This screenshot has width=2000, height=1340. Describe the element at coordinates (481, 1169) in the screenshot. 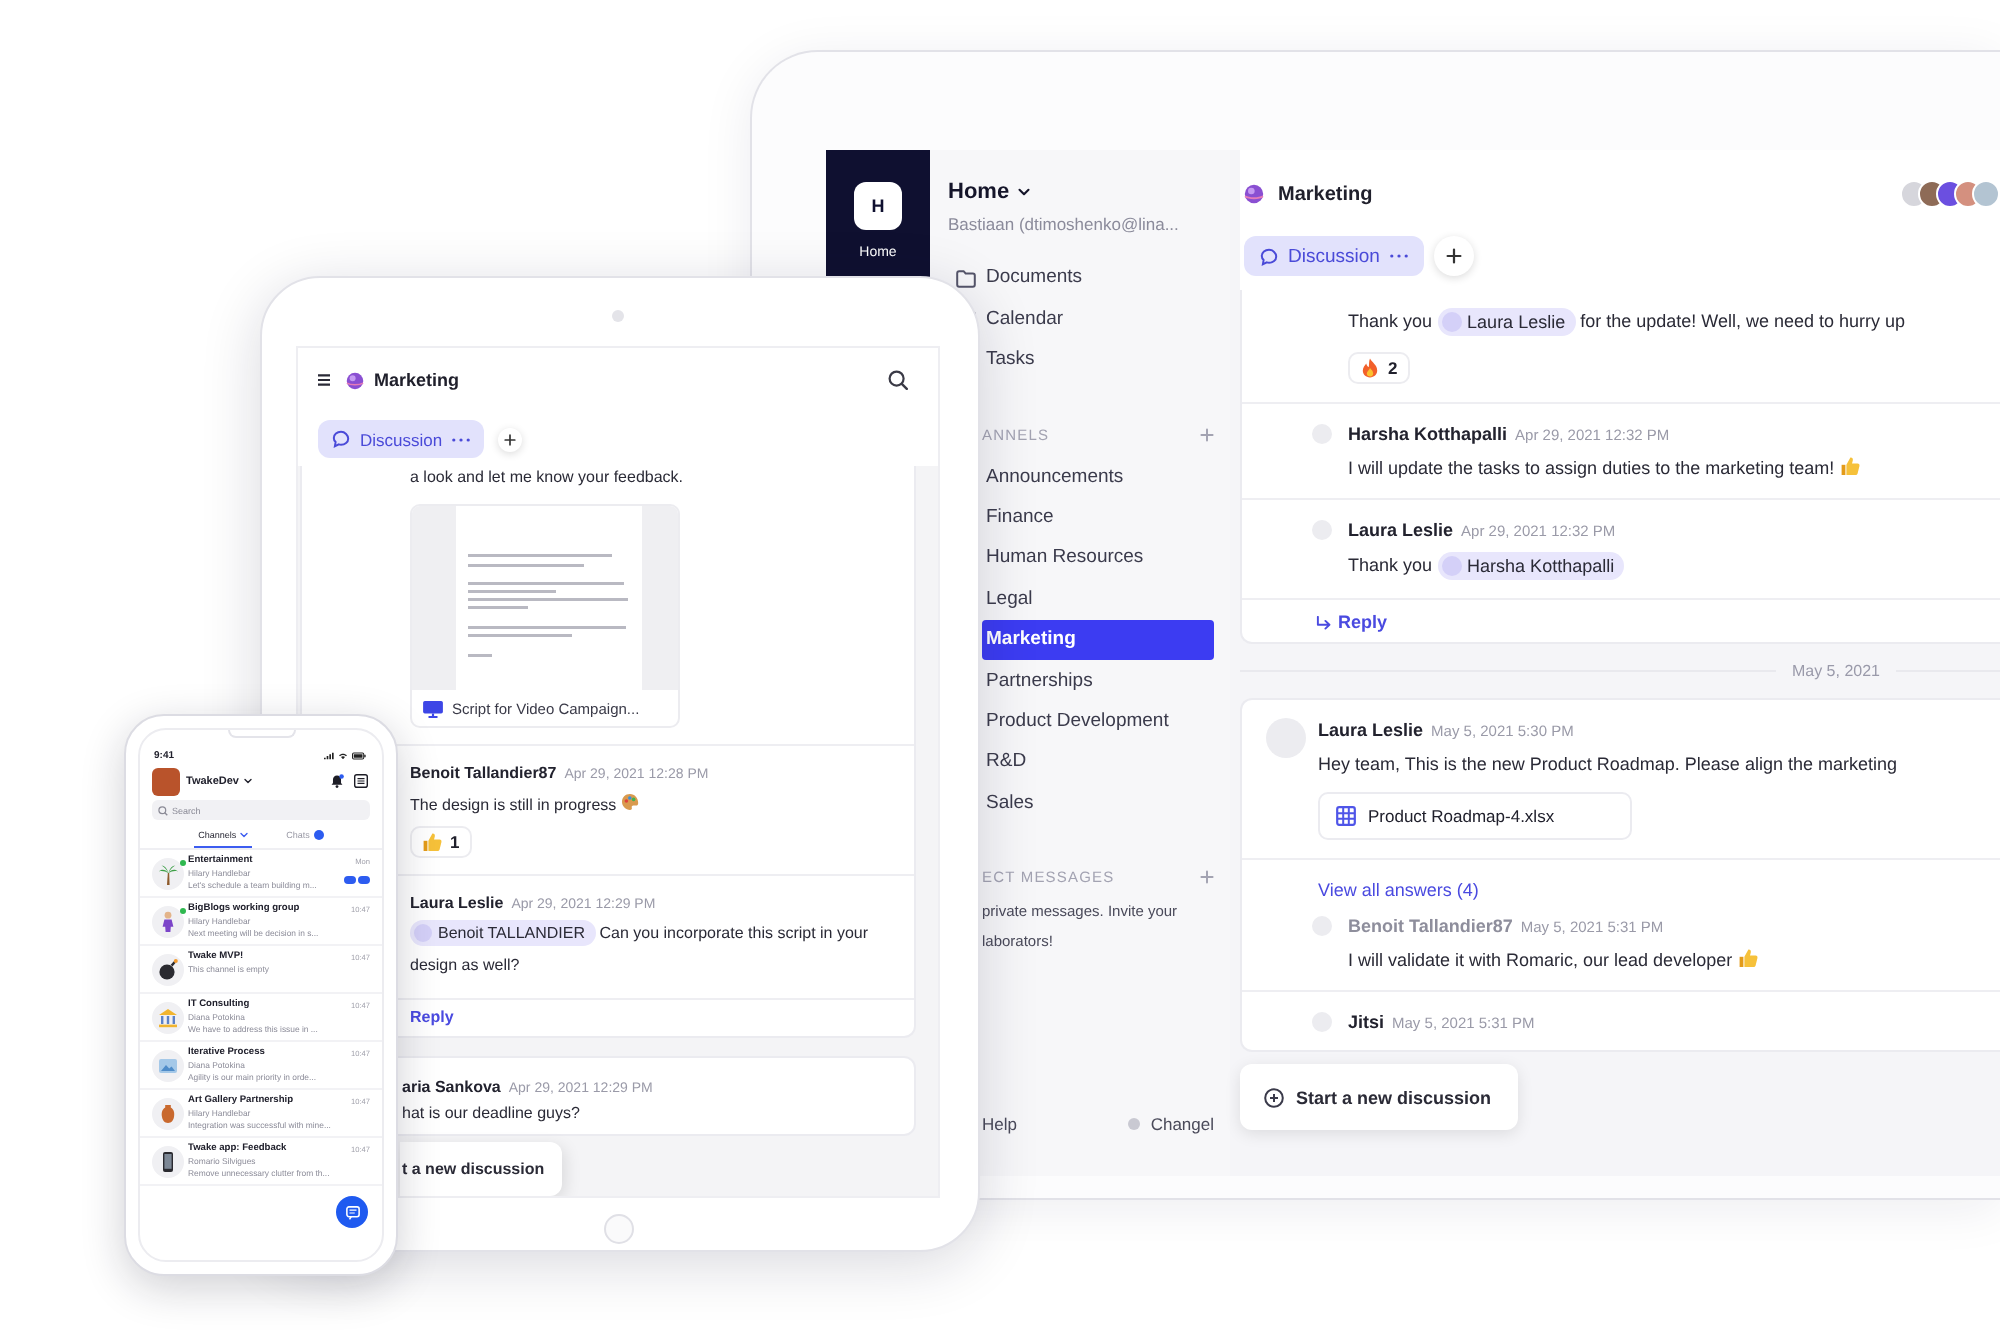

I see `new-discussion-button: t a new discussion` at that location.